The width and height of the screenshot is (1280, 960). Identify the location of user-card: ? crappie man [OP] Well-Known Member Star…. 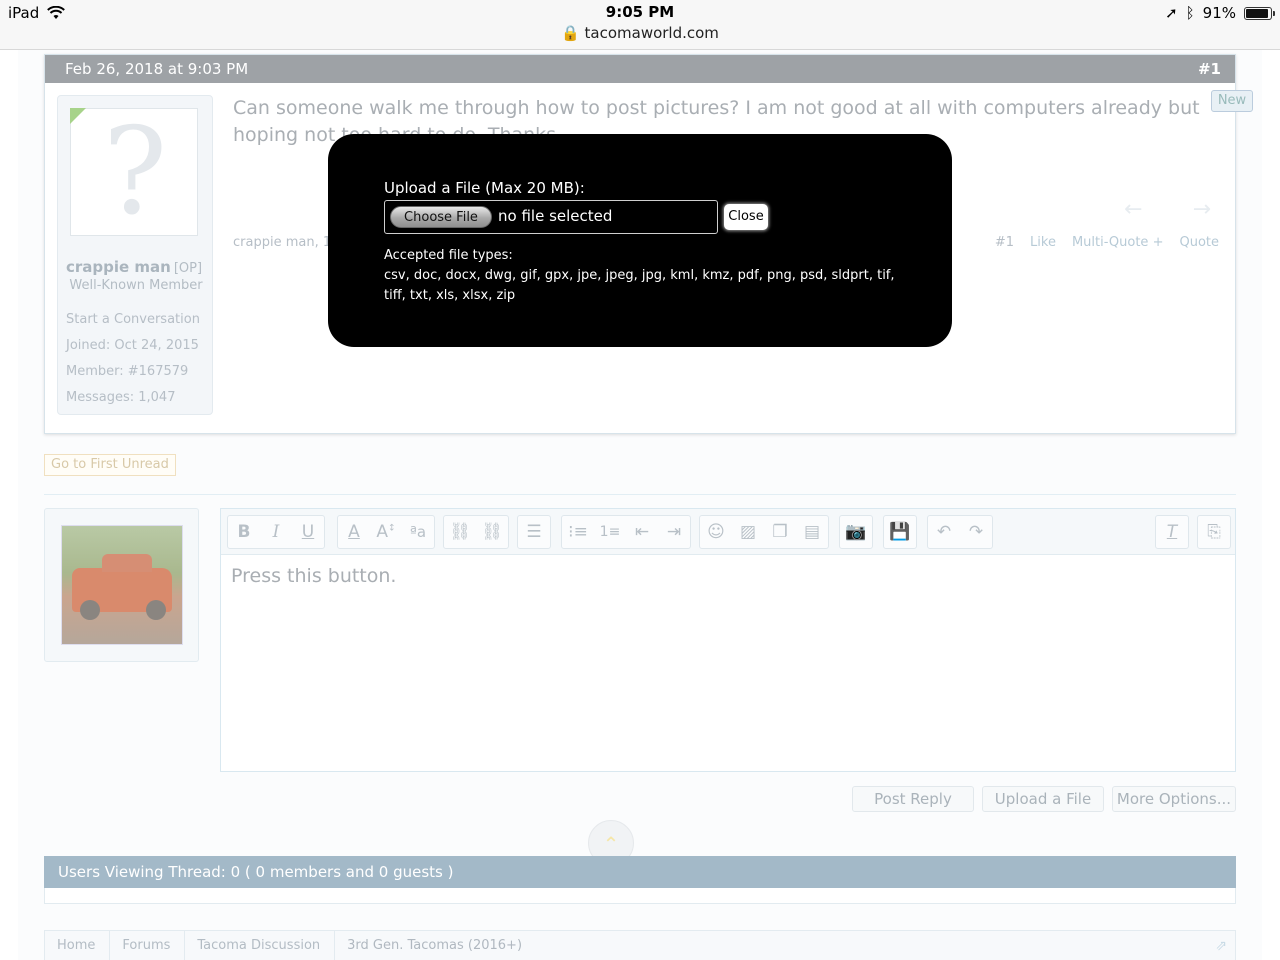
(135, 255).